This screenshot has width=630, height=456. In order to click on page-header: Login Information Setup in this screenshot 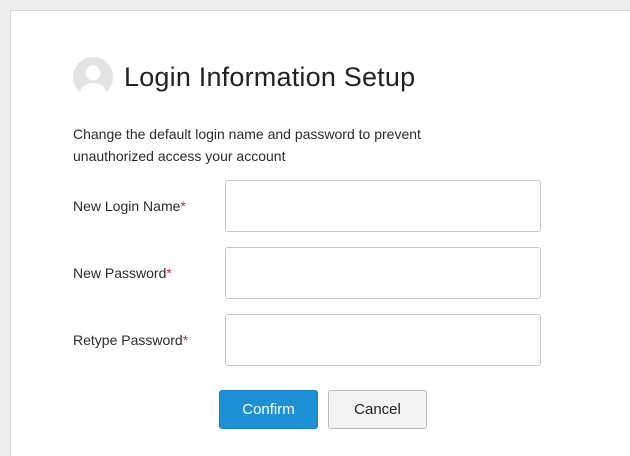, I will do `click(244, 77)`.